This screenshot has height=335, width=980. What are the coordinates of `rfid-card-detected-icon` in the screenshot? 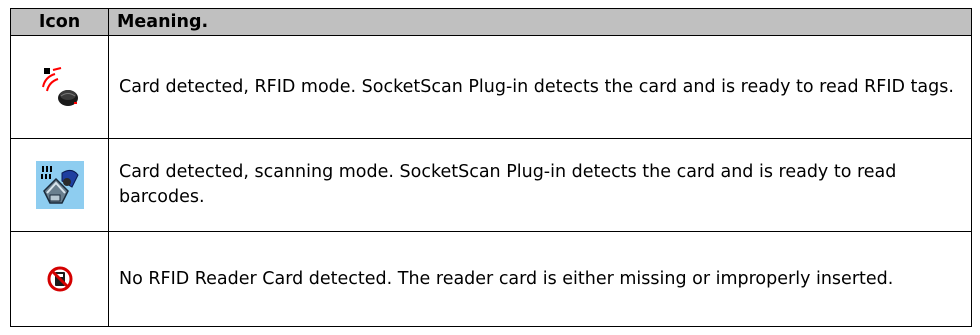 It's located at (59, 86).